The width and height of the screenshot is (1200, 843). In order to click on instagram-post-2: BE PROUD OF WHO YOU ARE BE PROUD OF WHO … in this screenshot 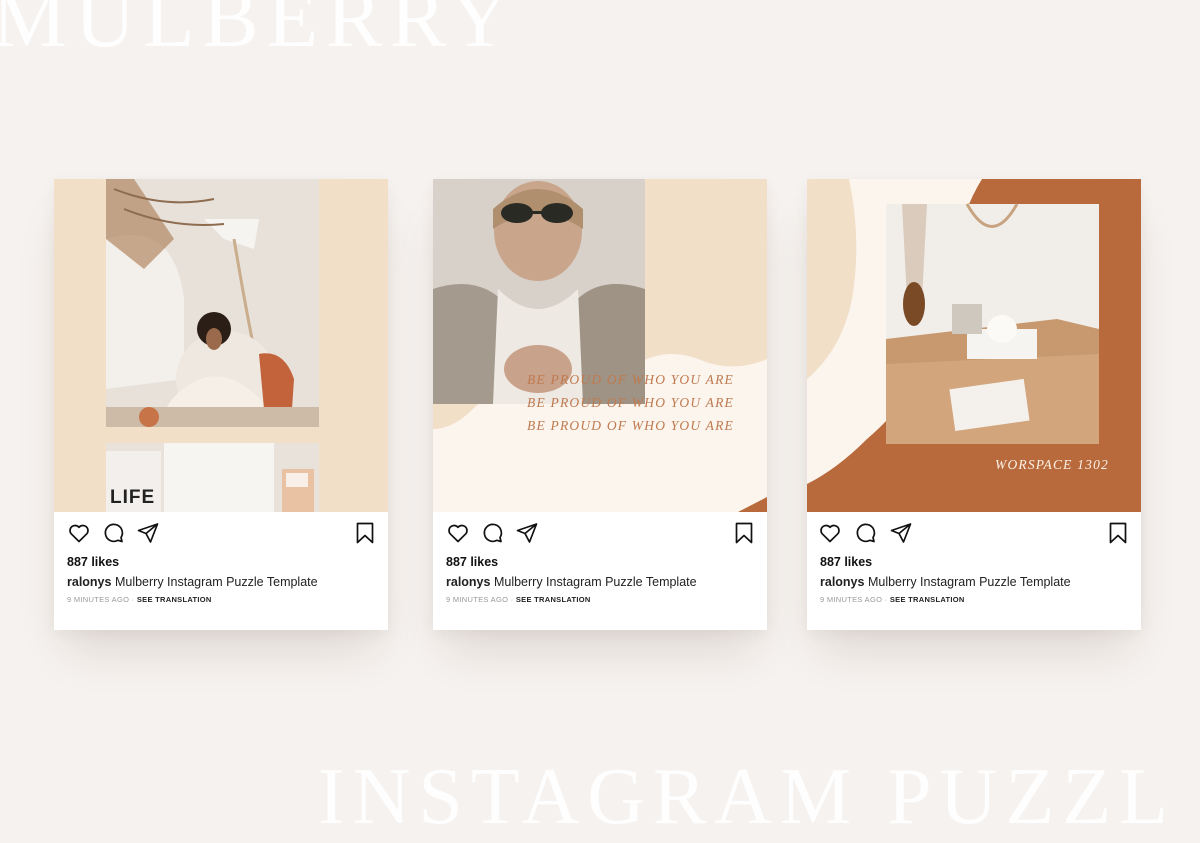, I will do `click(600, 404)`.